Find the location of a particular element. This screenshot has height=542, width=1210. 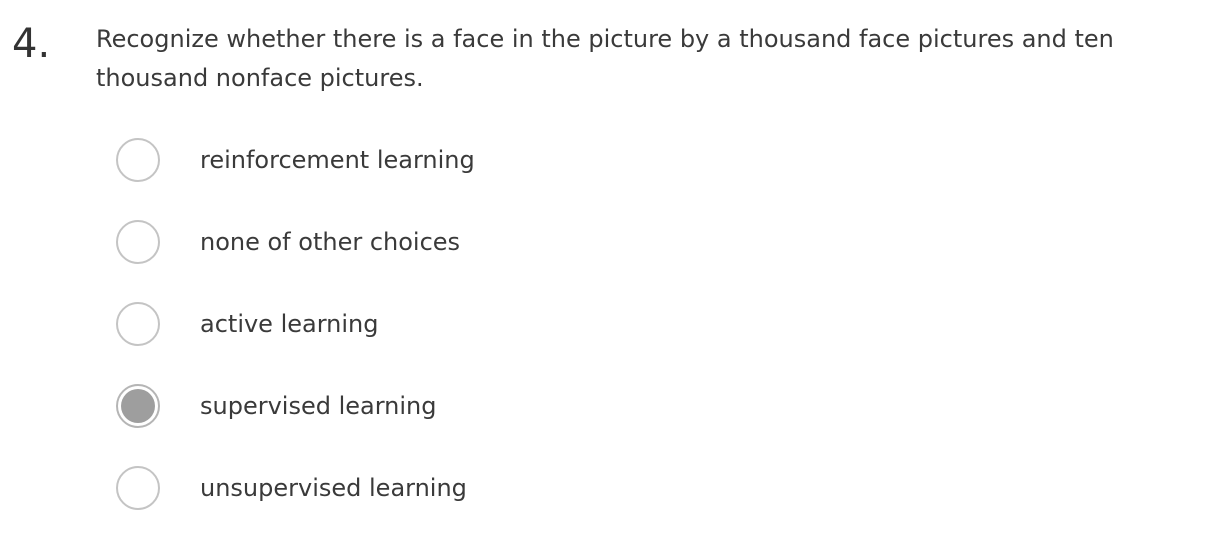

radio-dot is located at coordinates (138, 406).